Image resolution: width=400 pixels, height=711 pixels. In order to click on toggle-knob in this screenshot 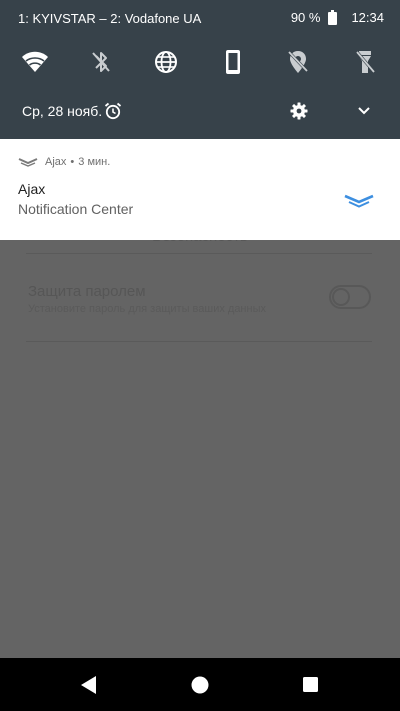, I will do `click(341, 297)`.